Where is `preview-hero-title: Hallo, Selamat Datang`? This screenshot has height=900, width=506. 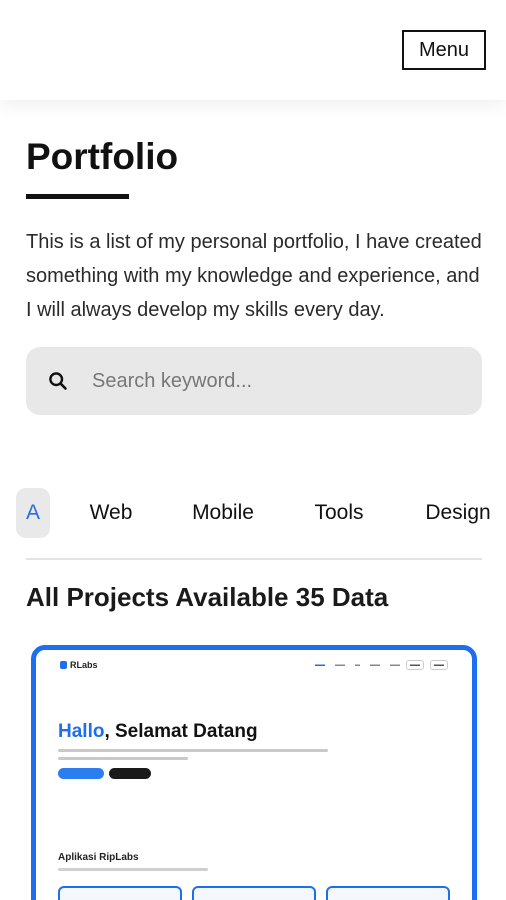
preview-hero-title: Hallo, Selamat Datang is located at coordinates (158, 731).